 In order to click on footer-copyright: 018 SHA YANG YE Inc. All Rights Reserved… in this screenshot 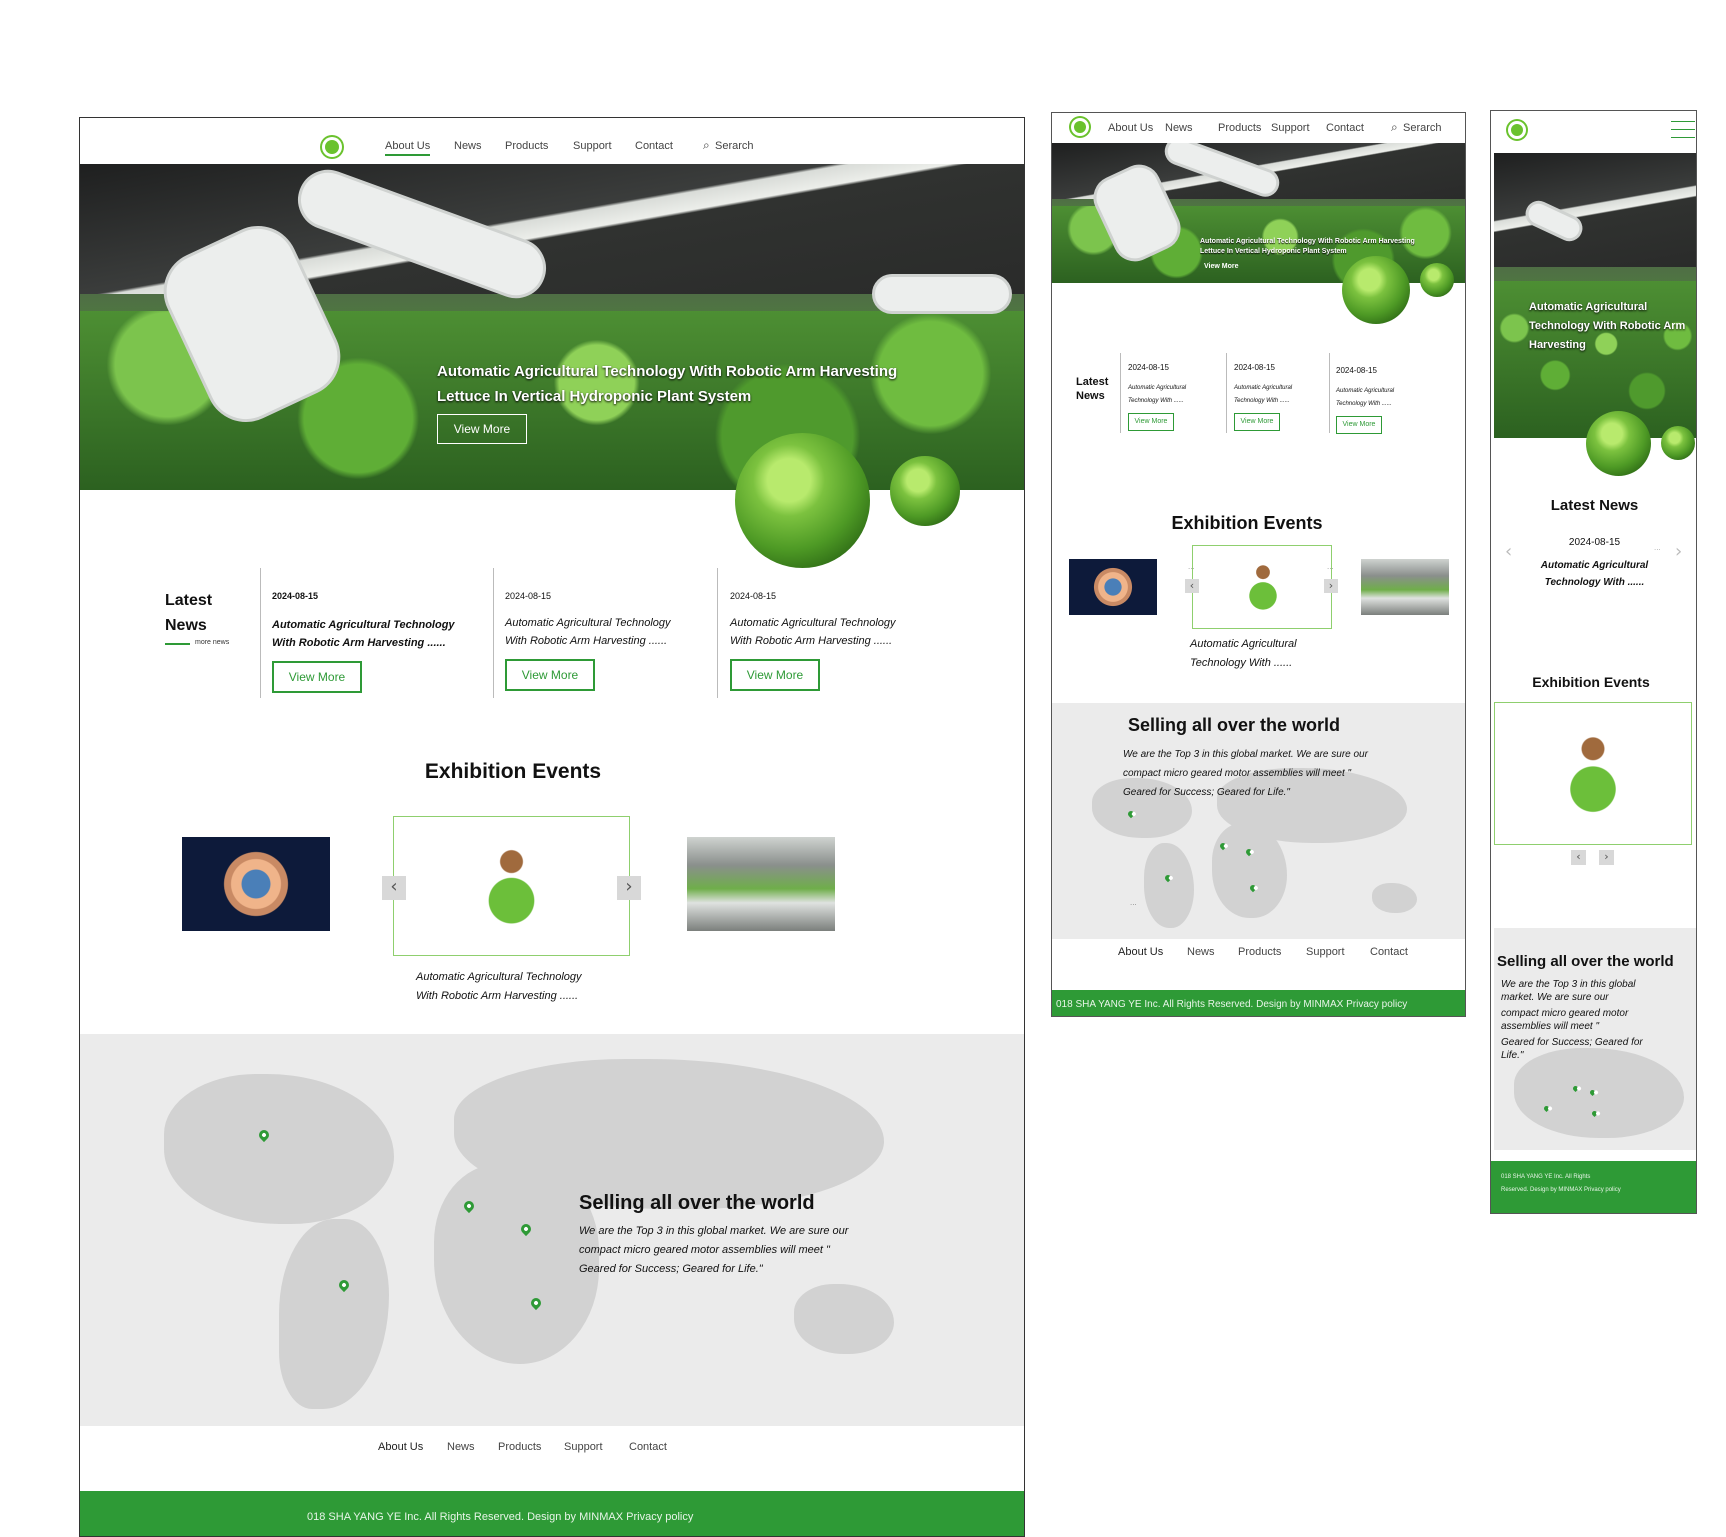, I will do `click(1561, 1184)`.